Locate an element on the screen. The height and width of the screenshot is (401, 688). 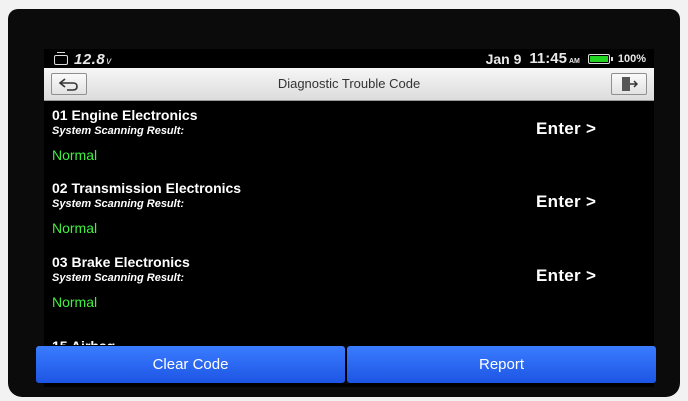
battery-fill is located at coordinates (598, 58).